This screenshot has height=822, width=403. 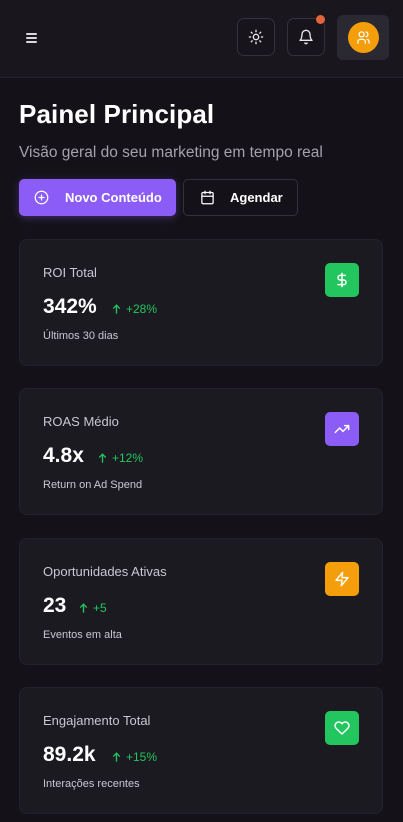 I want to click on metric-value: 89.2k, so click(x=69, y=754).